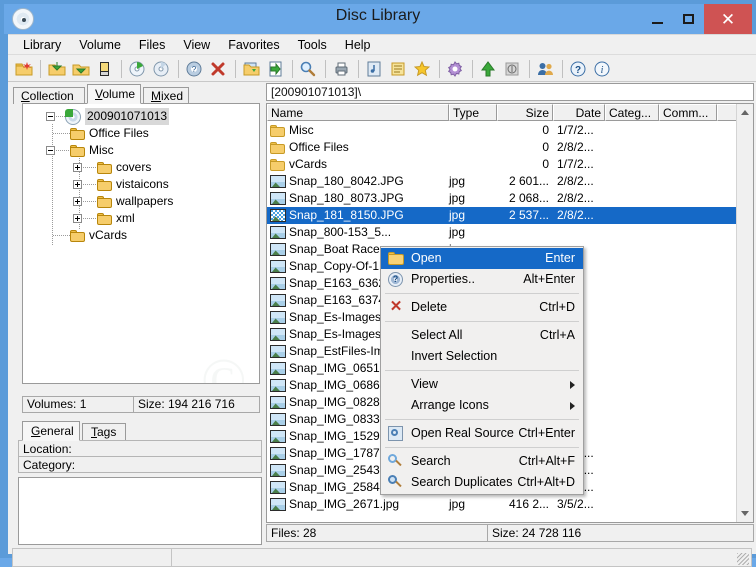 This screenshot has width=756, height=567. Describe the element at coordinates (312, 45) in the screenshot. I see `menu-tools: Tools` at that location.